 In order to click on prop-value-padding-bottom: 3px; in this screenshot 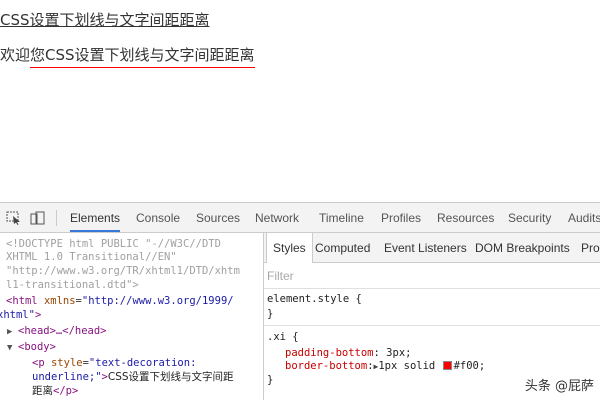, I will do `click(399, 352)`.